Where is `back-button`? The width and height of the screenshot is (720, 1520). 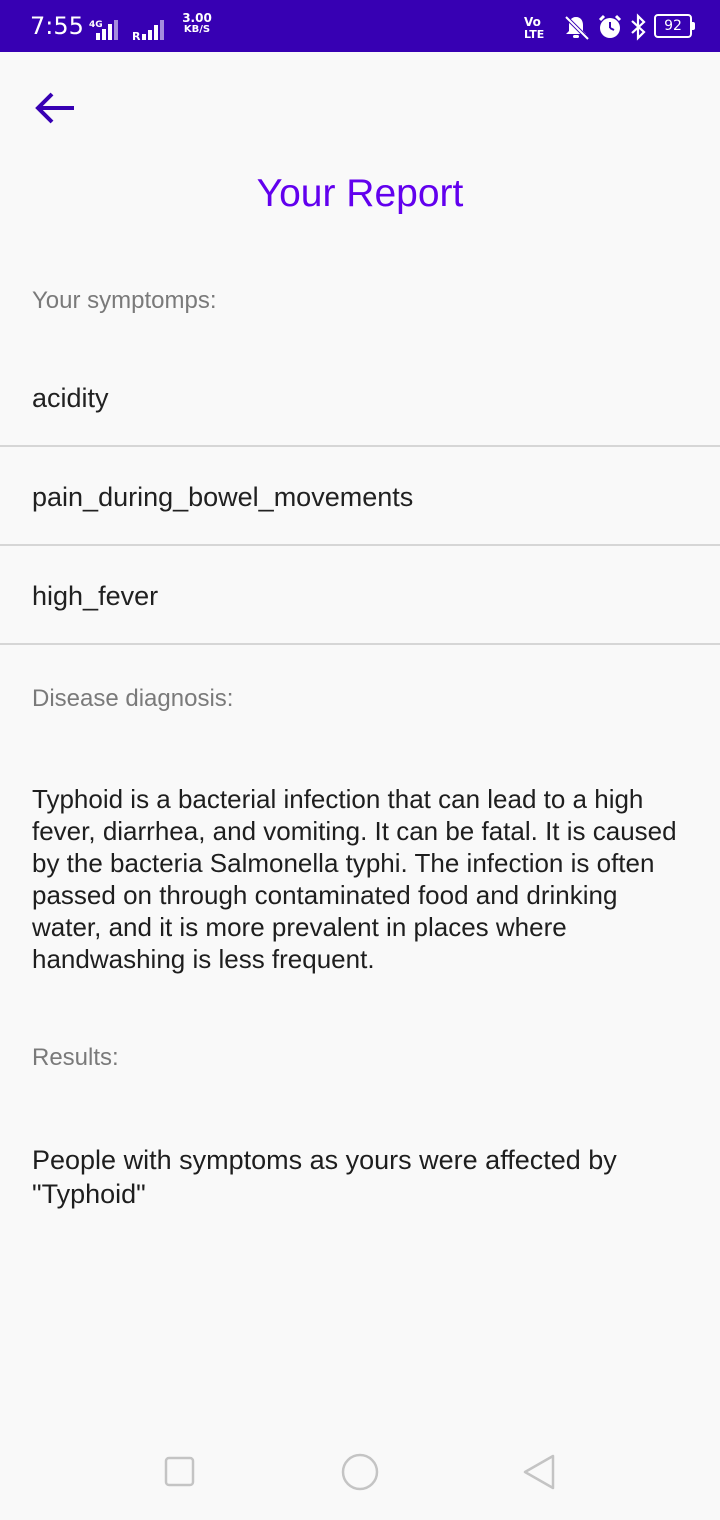 back-button is located at coordinates (56, 109).